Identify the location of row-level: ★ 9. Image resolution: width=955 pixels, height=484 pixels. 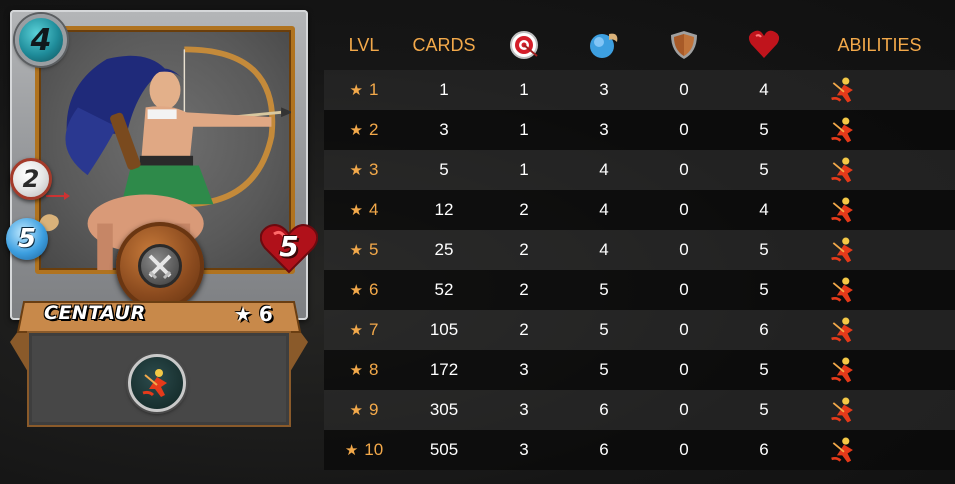
(364, 410).